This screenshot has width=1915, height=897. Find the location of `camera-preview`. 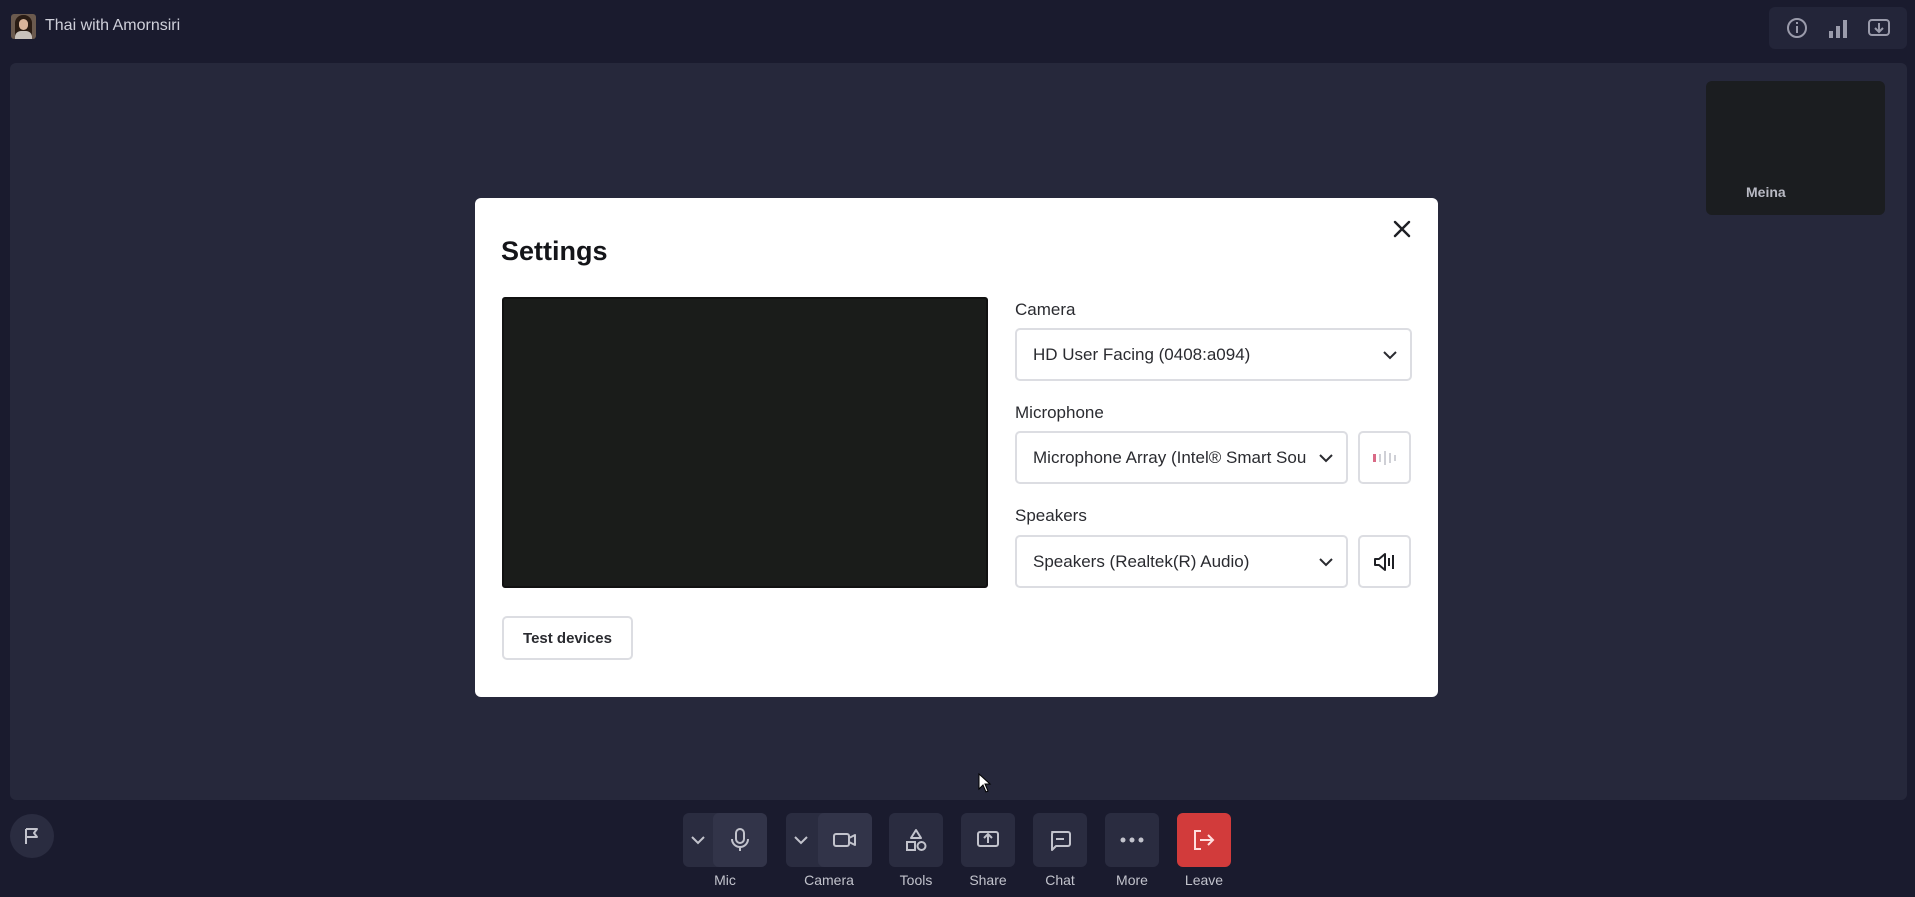

camera-preview is located at coordinates (745, 442).